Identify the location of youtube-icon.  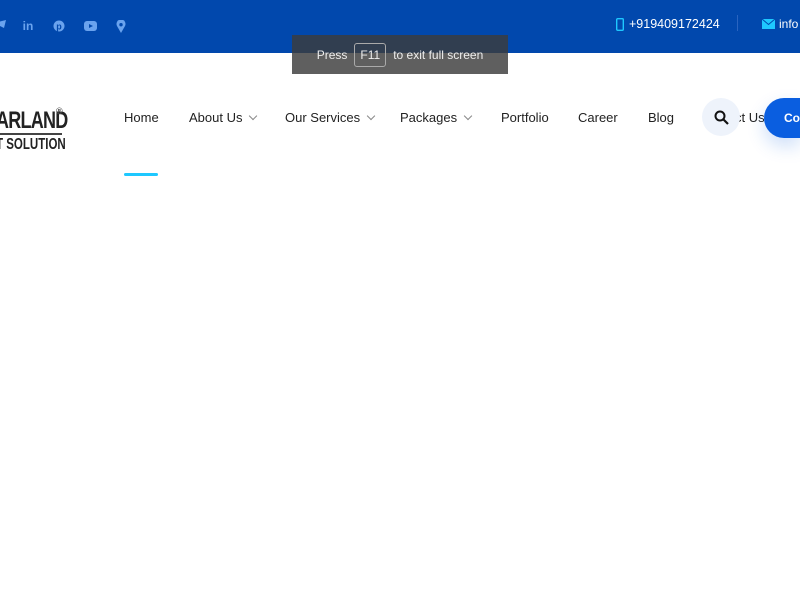
(90, 26).